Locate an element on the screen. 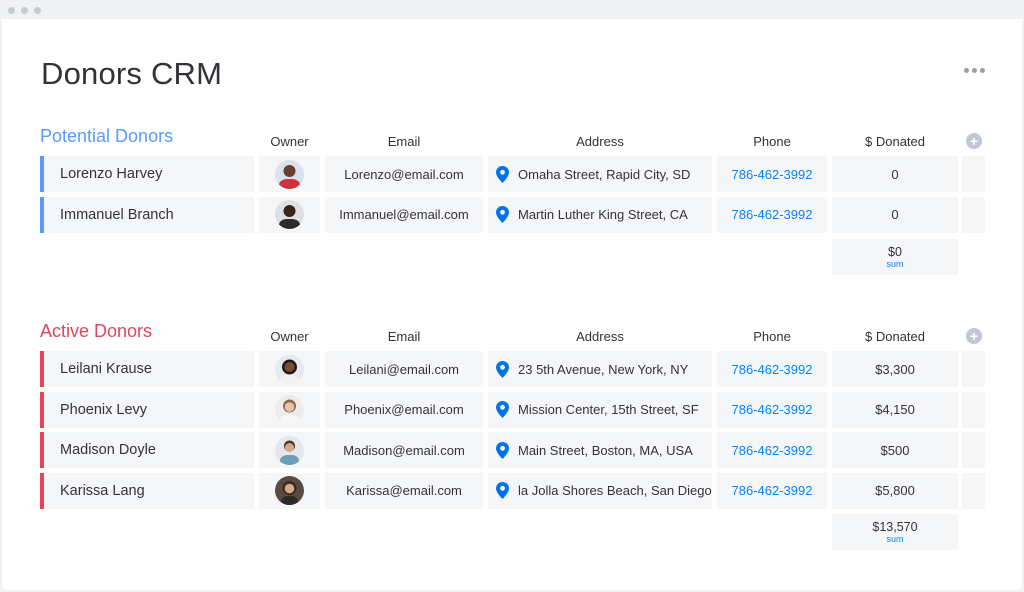  address-text: Omaha Street, Rapid City, SD is located at coordinates (604, 174).